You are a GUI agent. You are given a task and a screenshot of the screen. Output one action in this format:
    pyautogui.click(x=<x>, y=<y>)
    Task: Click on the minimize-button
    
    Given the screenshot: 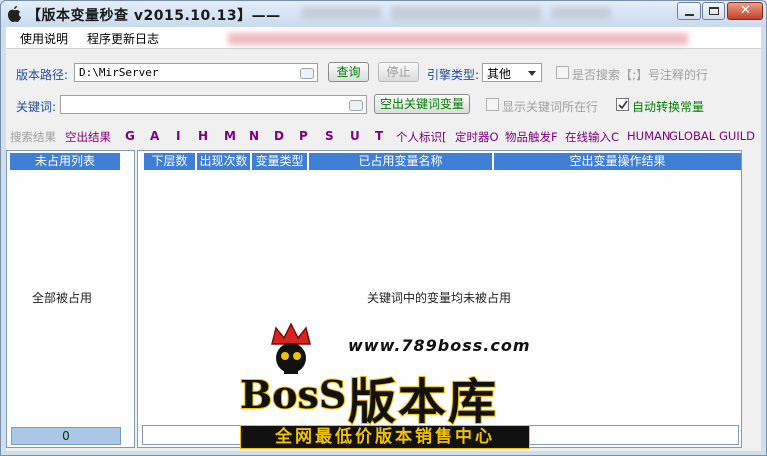 What is the action you would take?
    pyautogui.click(x=689, y=11)
    